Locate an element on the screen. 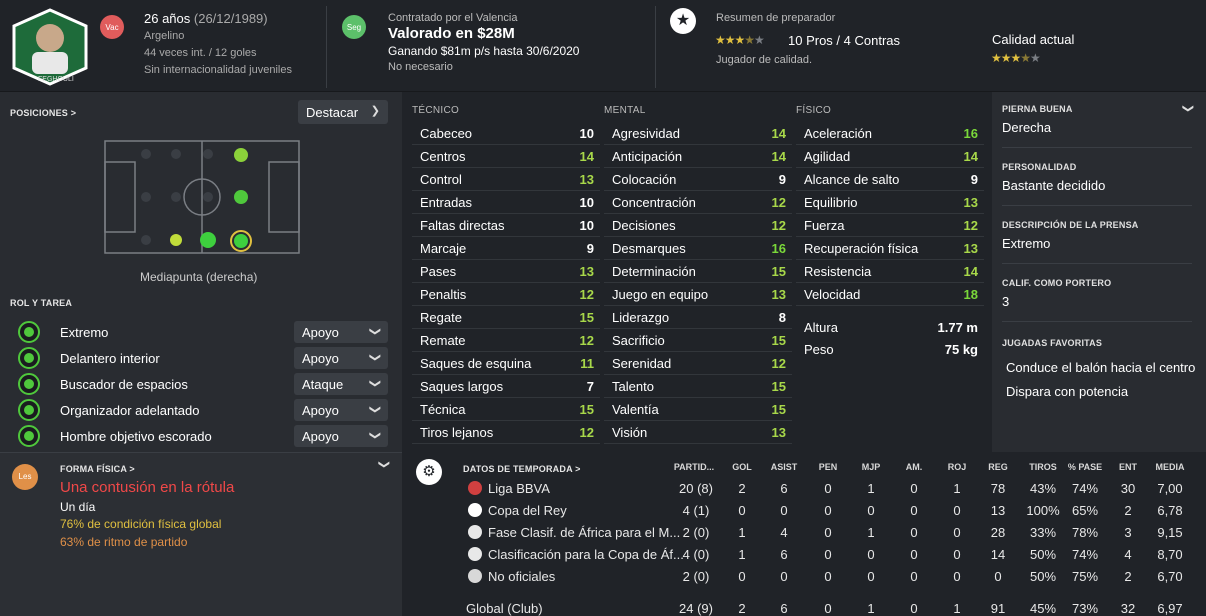  positions-title: POSICIONES > is located at coordinates (43, 113).